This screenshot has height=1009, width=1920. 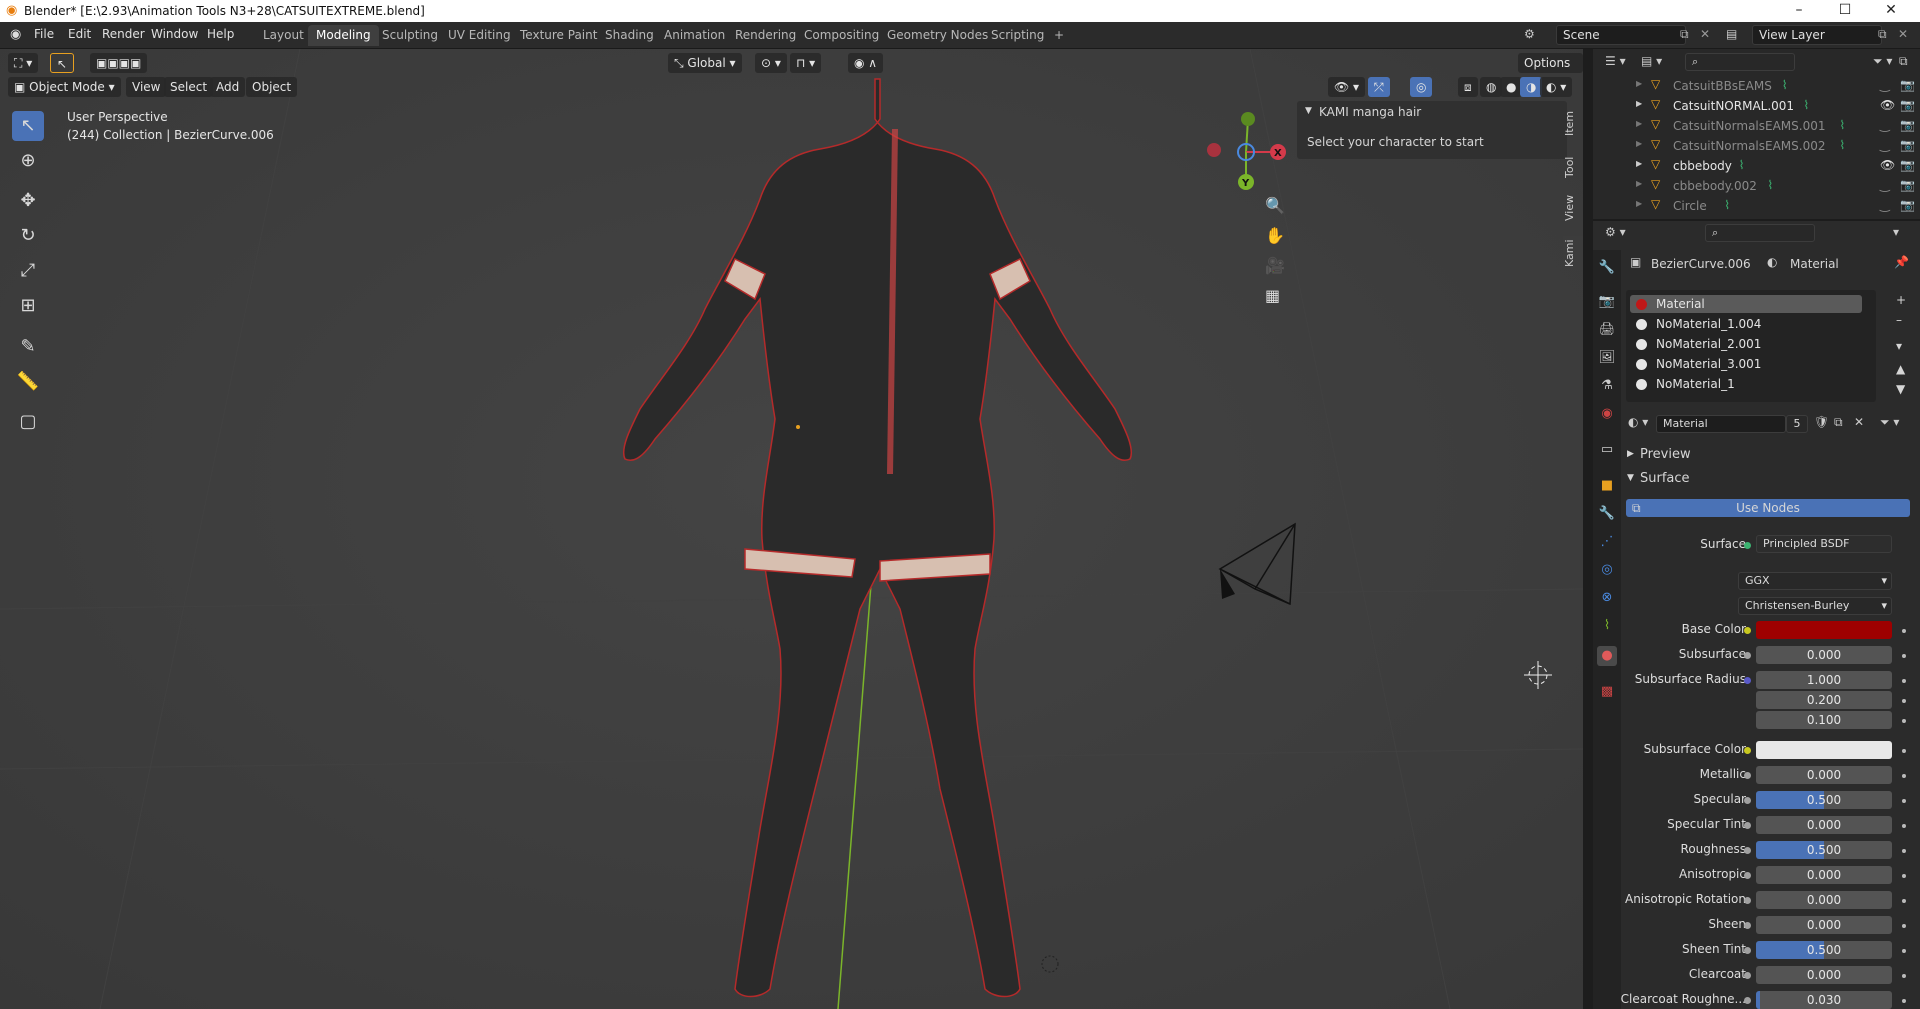 What do you see at coordinates (1815, 581) in the screenshot?
I see `distribution-selector: GGX ▾` at bounding box center [1815, 581].